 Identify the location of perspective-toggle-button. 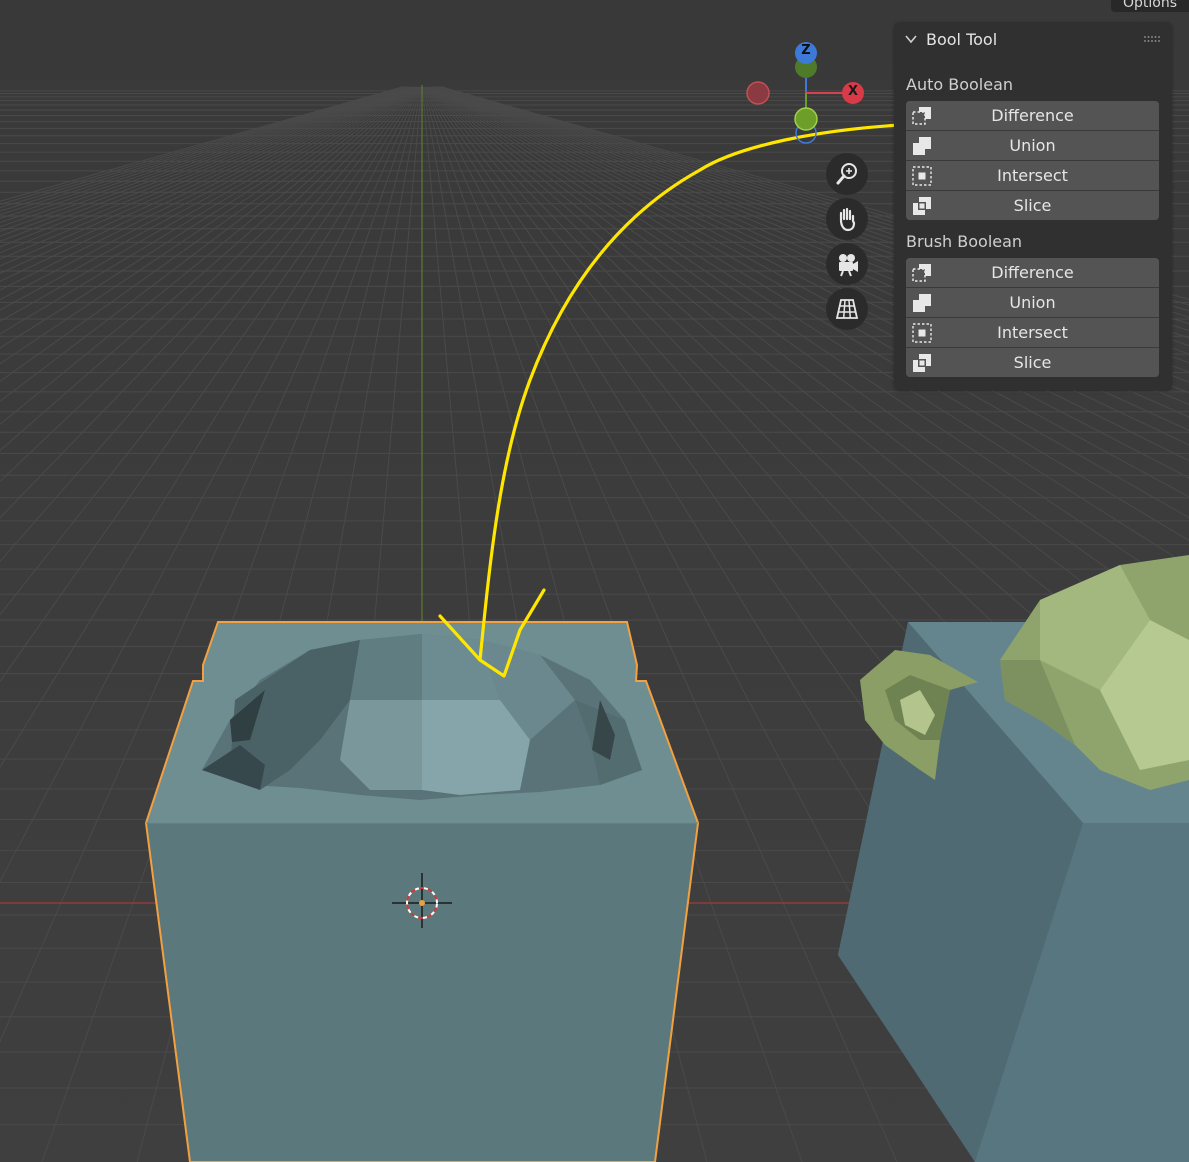
(847, 309).